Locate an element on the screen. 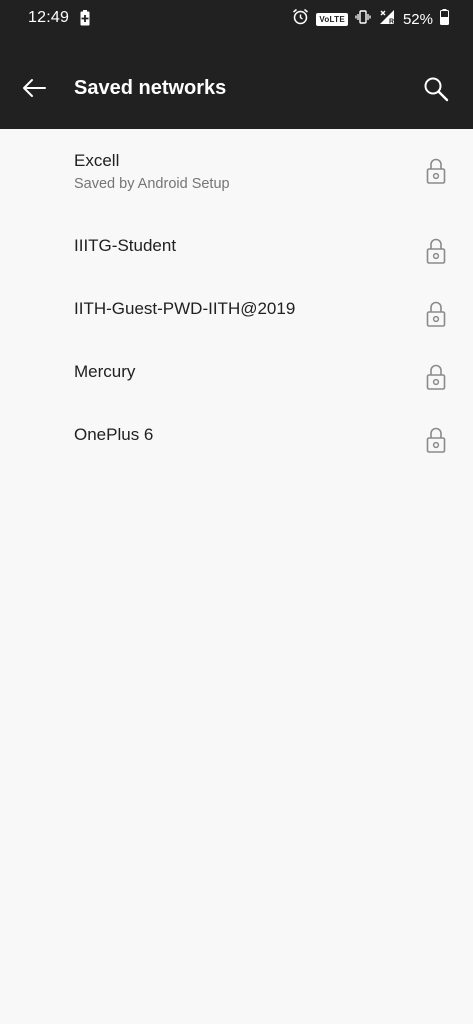 This screenshot has height=1024, width=473. search-button is located at coordinates (436, 89).